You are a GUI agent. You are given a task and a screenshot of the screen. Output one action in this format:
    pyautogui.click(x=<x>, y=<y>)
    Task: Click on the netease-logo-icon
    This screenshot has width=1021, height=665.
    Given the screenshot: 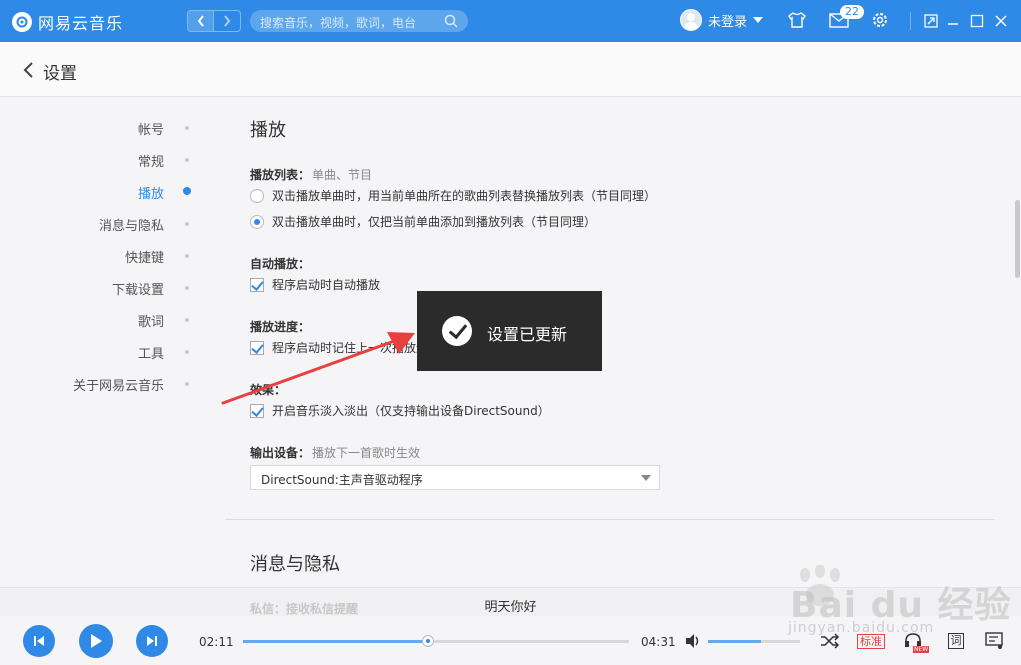 What is the action you would take?
    pyautogui.click(x=22, y=22)
    